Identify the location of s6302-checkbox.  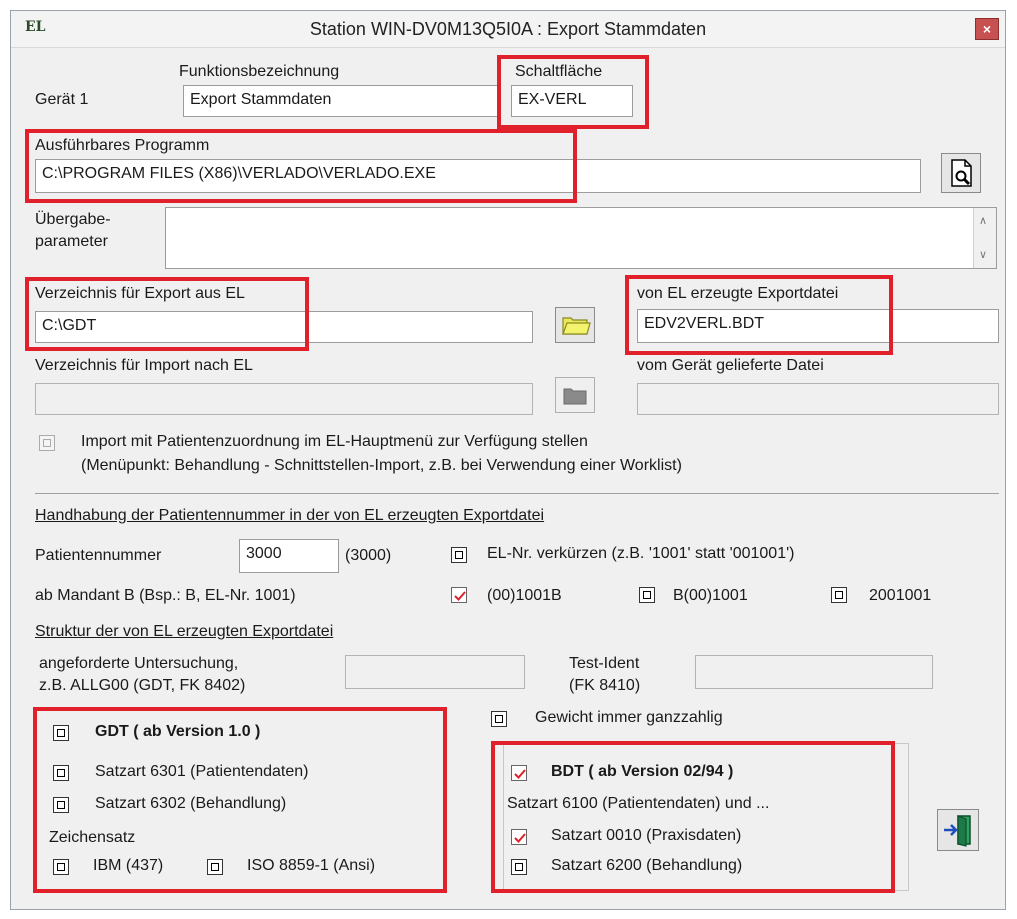
(61, 805).